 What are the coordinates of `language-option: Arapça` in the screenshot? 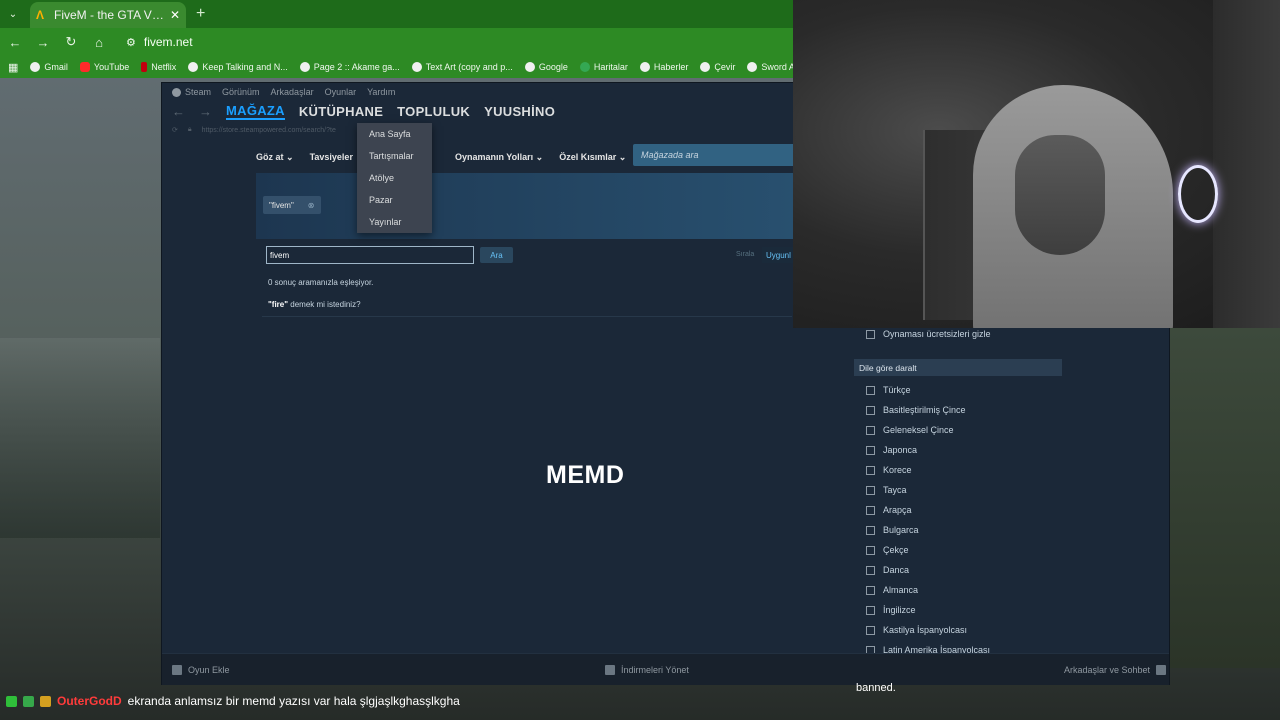 It's located at (889, 510).